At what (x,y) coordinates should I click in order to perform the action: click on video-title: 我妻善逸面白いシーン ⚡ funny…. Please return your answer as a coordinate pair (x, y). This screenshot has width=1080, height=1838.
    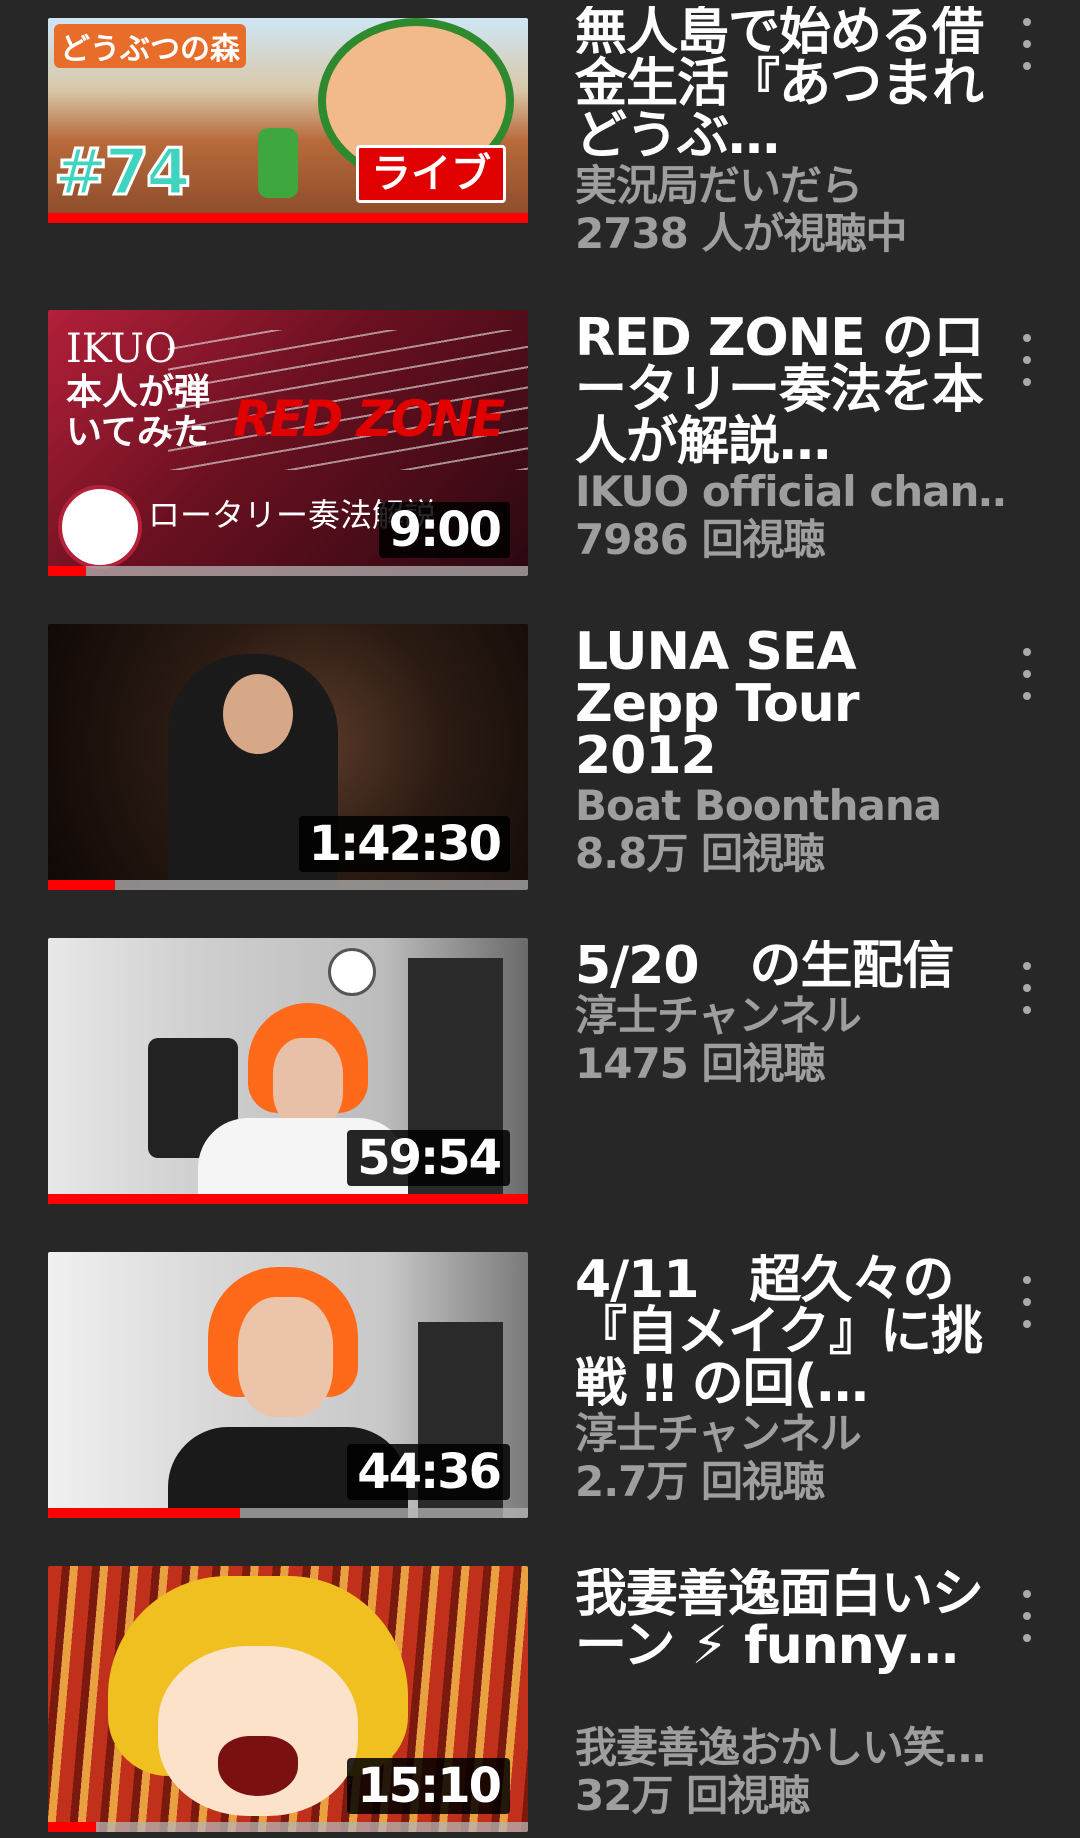
    Looking at the image, I should click on (790, 1646).